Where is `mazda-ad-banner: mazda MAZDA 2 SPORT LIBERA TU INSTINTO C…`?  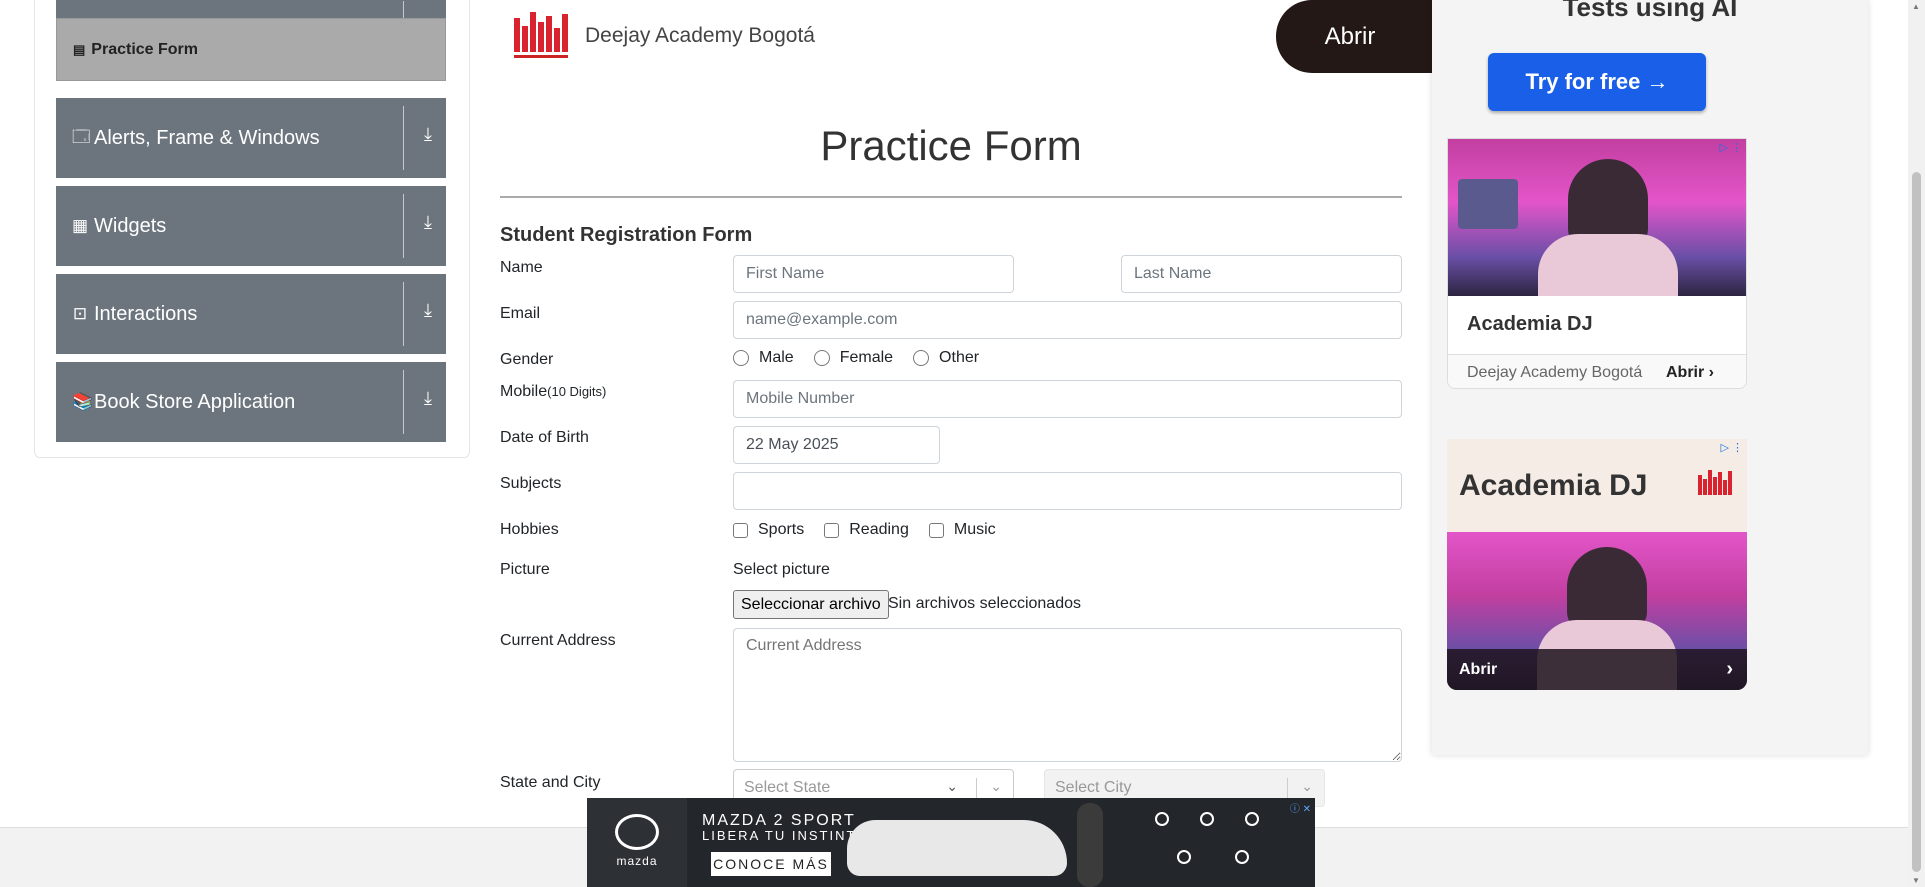 mazda-ad-banner: mazda MAZDA 2 SPORT LIBERA TU INSTINTO C… is located at coordinates (951, 842).